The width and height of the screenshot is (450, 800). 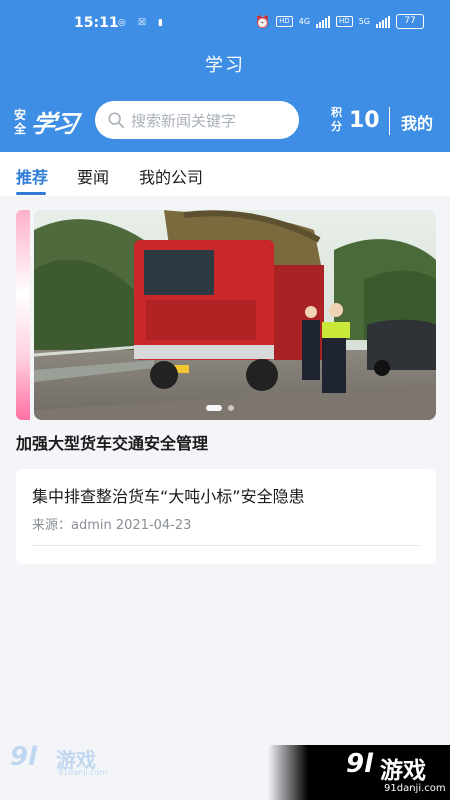 I want to click on header-divider, so click(x=389, y=121).